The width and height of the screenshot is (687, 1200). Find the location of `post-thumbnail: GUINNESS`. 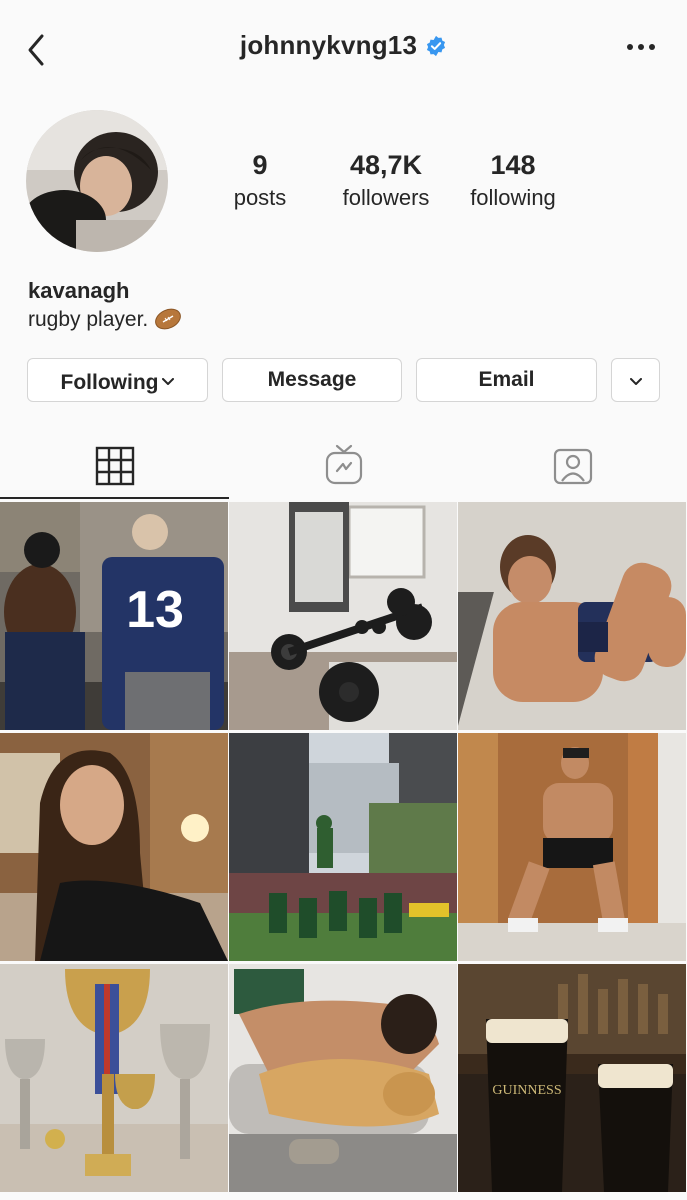

post-thumbnail: GUINNESS is located at coordinates (572, 1078).